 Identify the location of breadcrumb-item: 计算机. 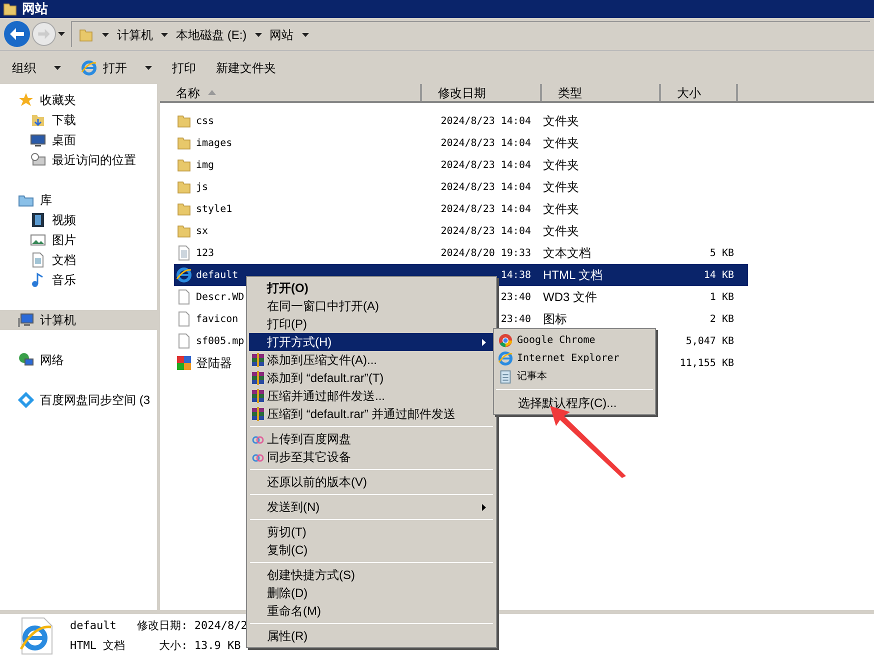
(135, 35).